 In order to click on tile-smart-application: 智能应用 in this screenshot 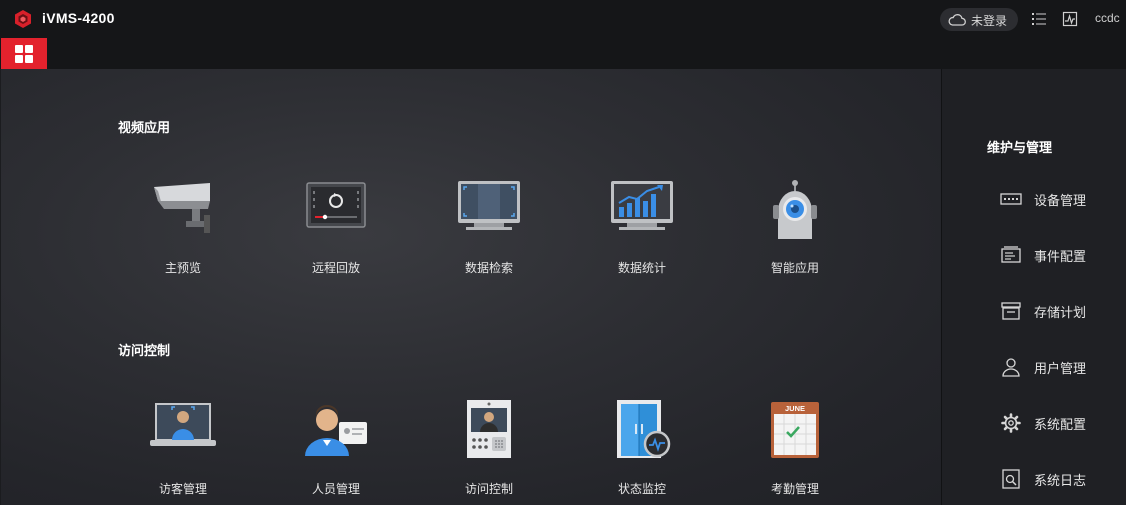, I will do `click(795, 229)`.